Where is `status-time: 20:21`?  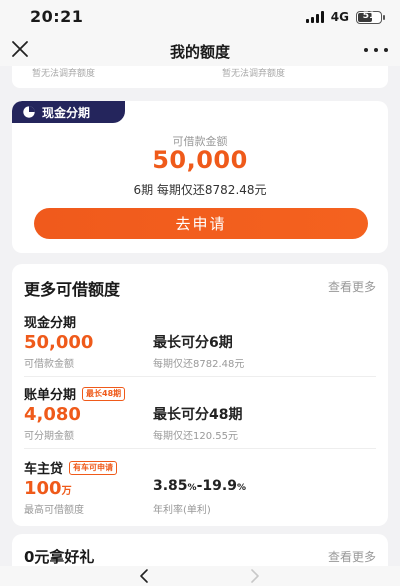 status-time: 20:21 is located at coordinates (57, 16).